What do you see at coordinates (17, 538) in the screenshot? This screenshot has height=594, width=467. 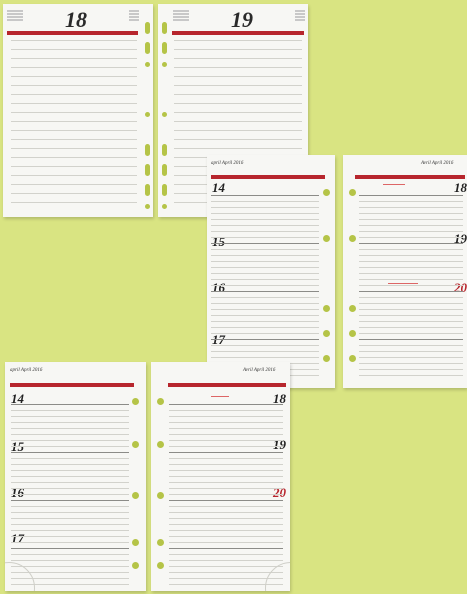 I see `day-number: 17` at bounding box center [17, 538].